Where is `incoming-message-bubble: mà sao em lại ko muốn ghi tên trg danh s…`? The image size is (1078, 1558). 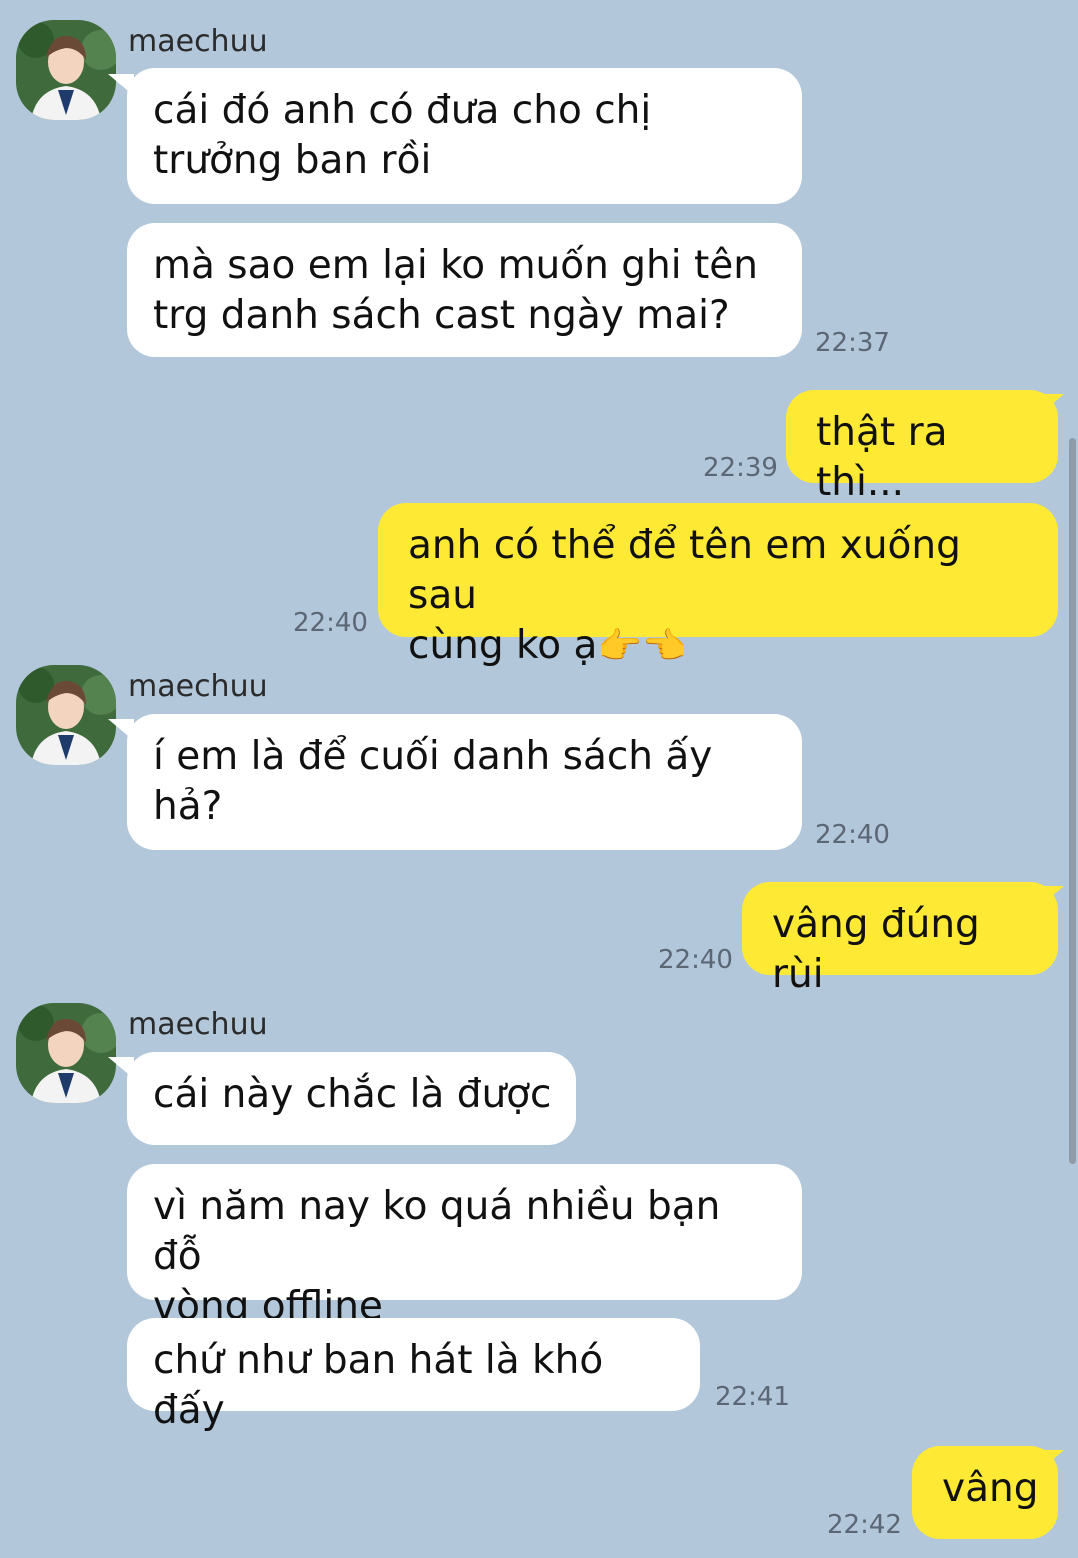
incoming-message-bubble: mà sao em lại ko muốn ghi tên trg danh s… is located at coordinates (464, 290).